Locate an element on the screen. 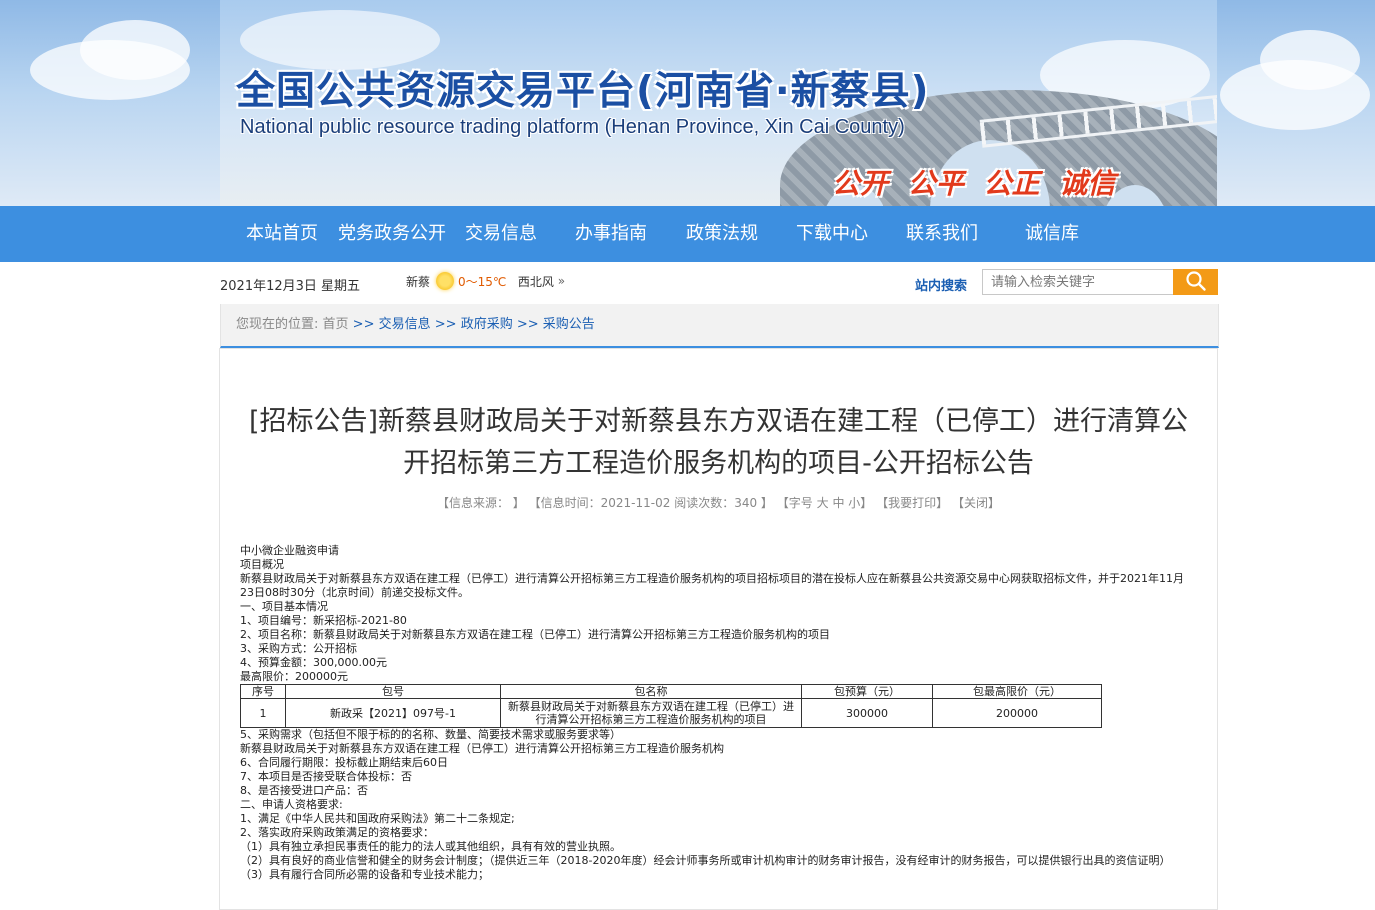 Image resolution: width=1375 pixels, height=910 pixels. meta-time: 【信息时间：2021-11-02 阅读次数：340 】 is located at coordinates (650, 503).